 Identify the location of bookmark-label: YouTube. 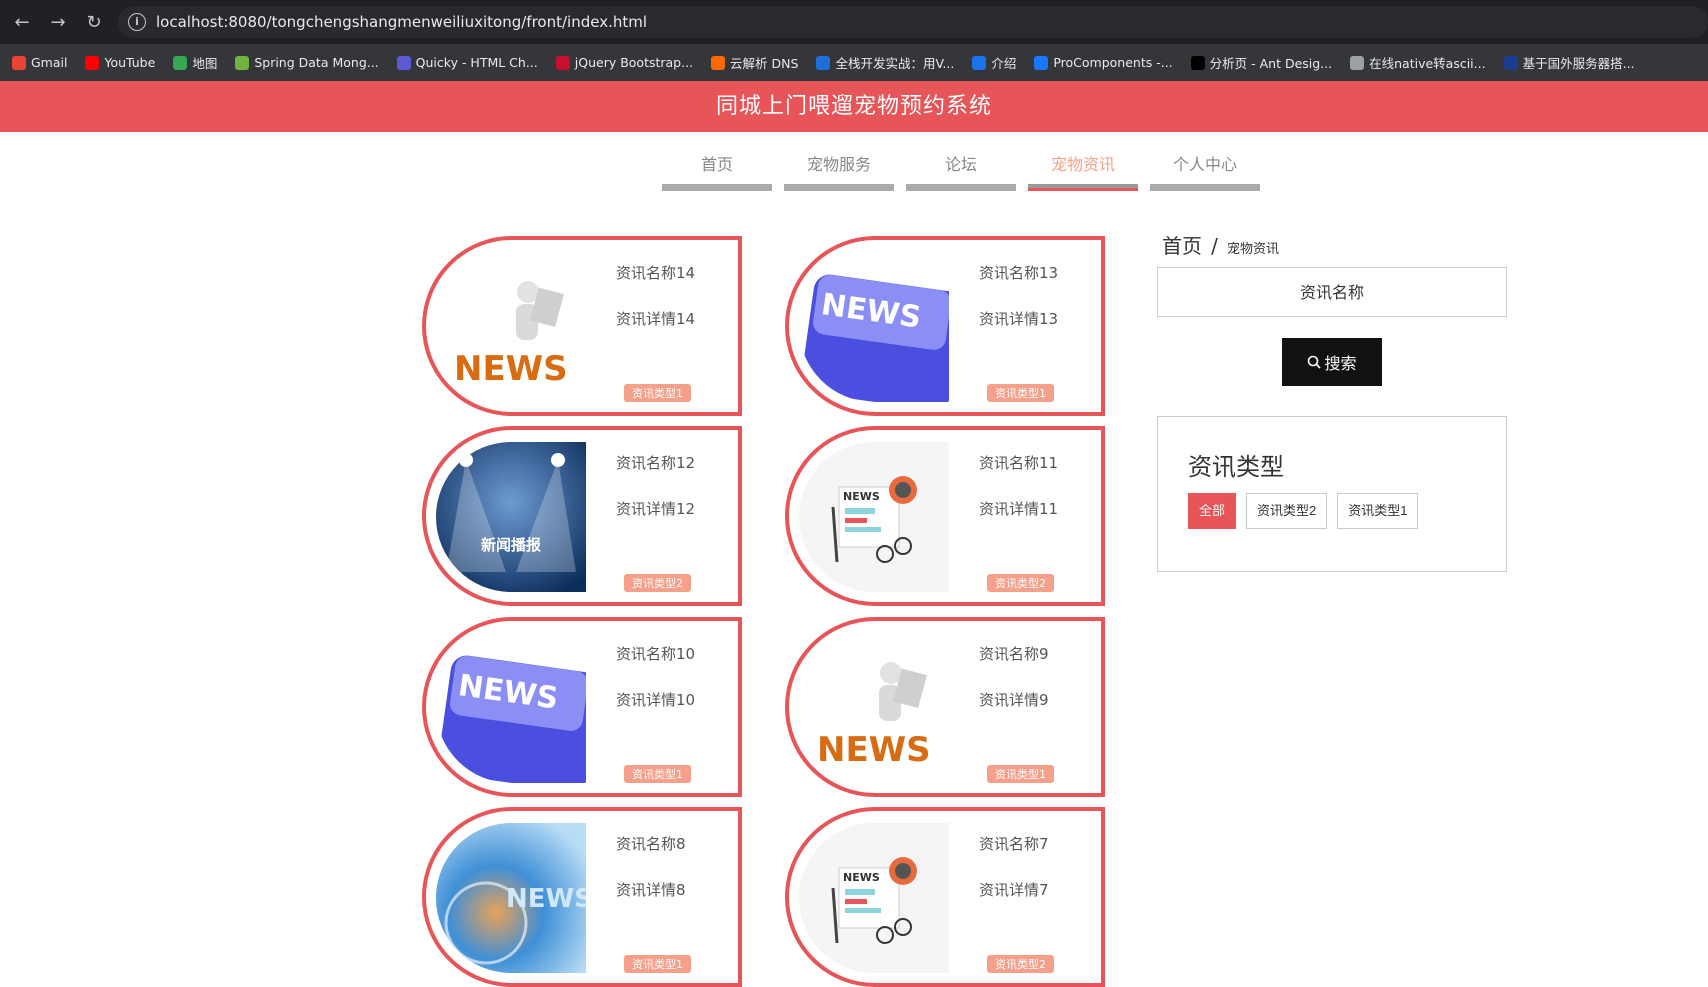
(130, 62).